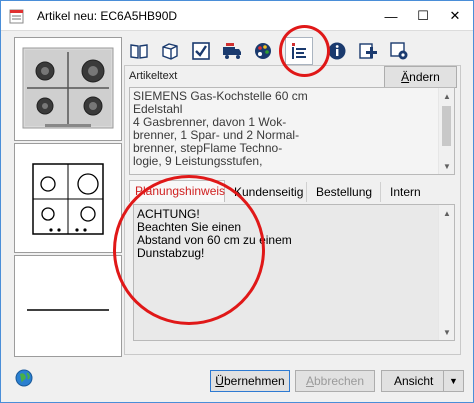 This screenshot has height=403, width=474. I want to click on hob-line-drawing, so click(68, 199).